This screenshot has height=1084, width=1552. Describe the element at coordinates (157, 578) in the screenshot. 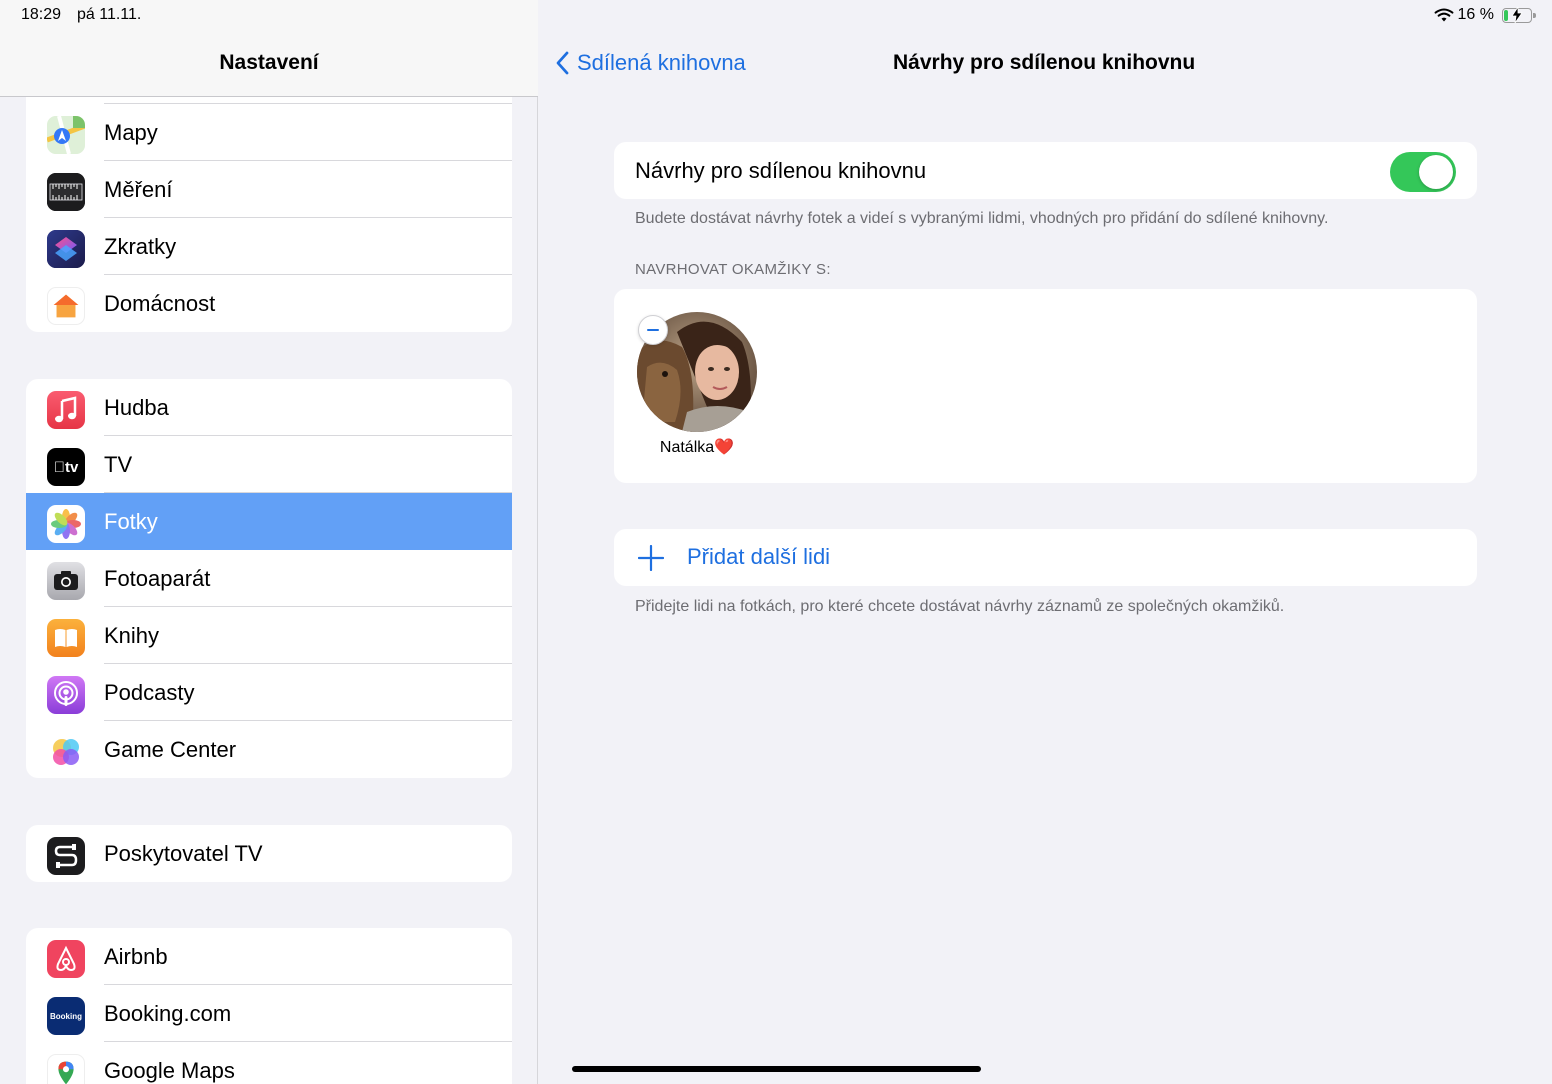

I see `sidebar-item-label: Fotoaparát` at that location.